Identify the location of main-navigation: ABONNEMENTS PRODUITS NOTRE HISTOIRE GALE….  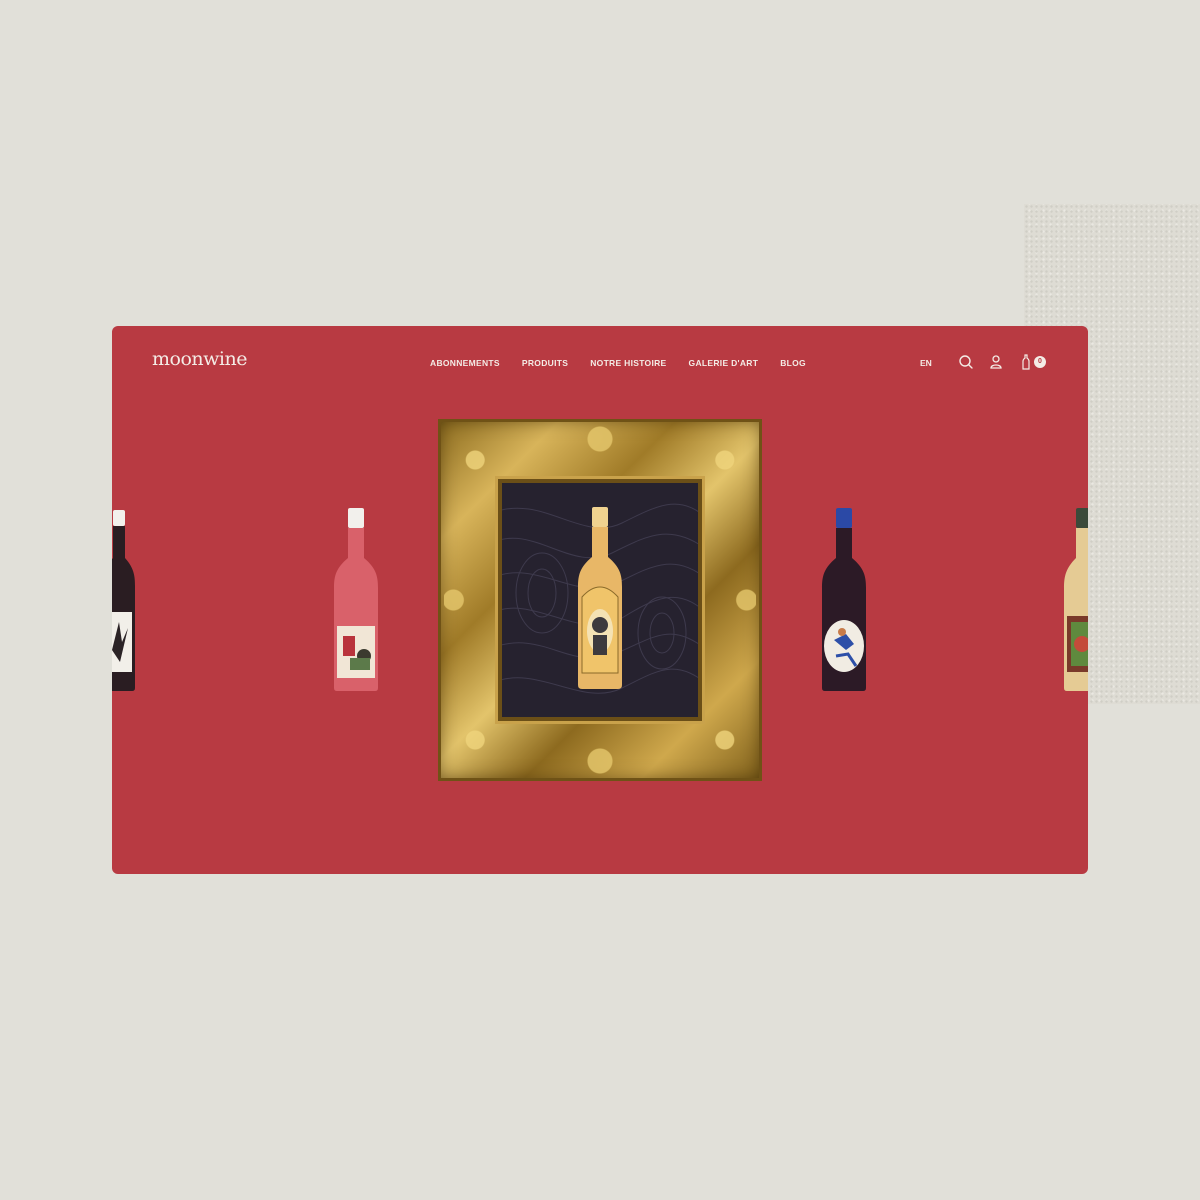
(618, 363).